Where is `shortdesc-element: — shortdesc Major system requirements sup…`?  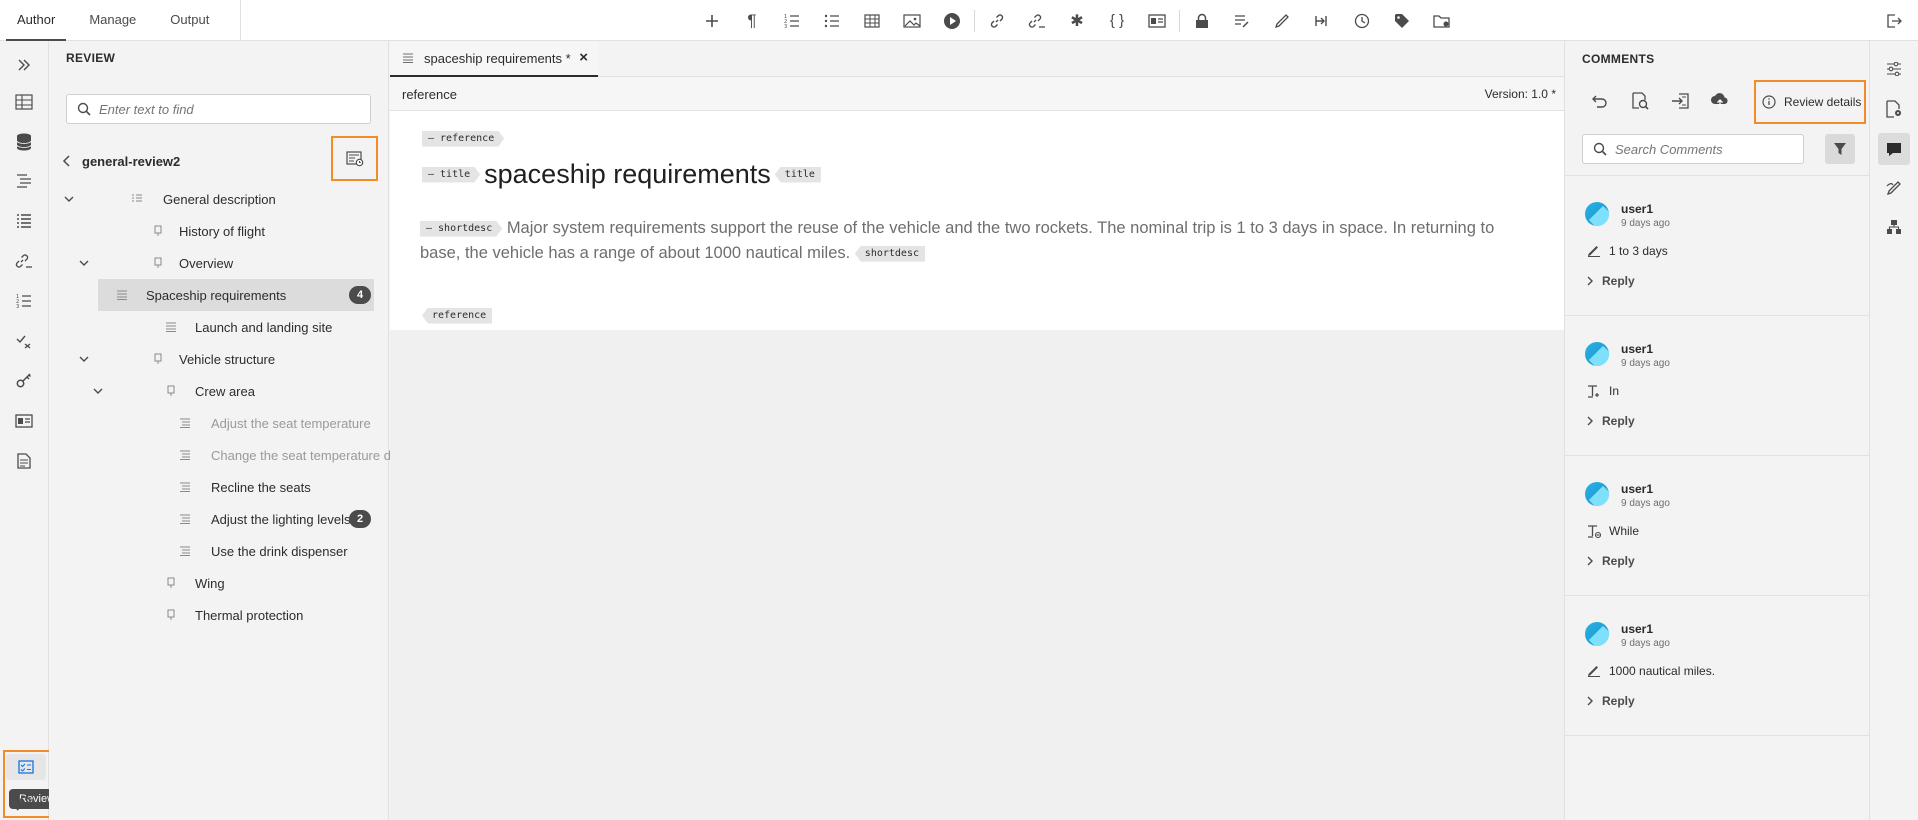
shortdesc-element: — shortdesc Major system requirements sup… is located at coordinates (975, 241).